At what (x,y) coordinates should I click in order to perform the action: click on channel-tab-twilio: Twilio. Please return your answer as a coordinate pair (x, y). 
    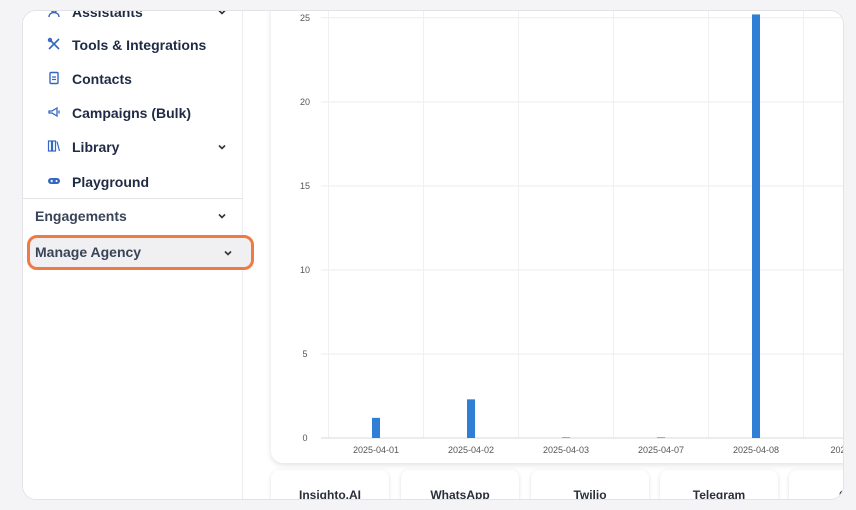
    Looking at the image, I should click on (590, 485).